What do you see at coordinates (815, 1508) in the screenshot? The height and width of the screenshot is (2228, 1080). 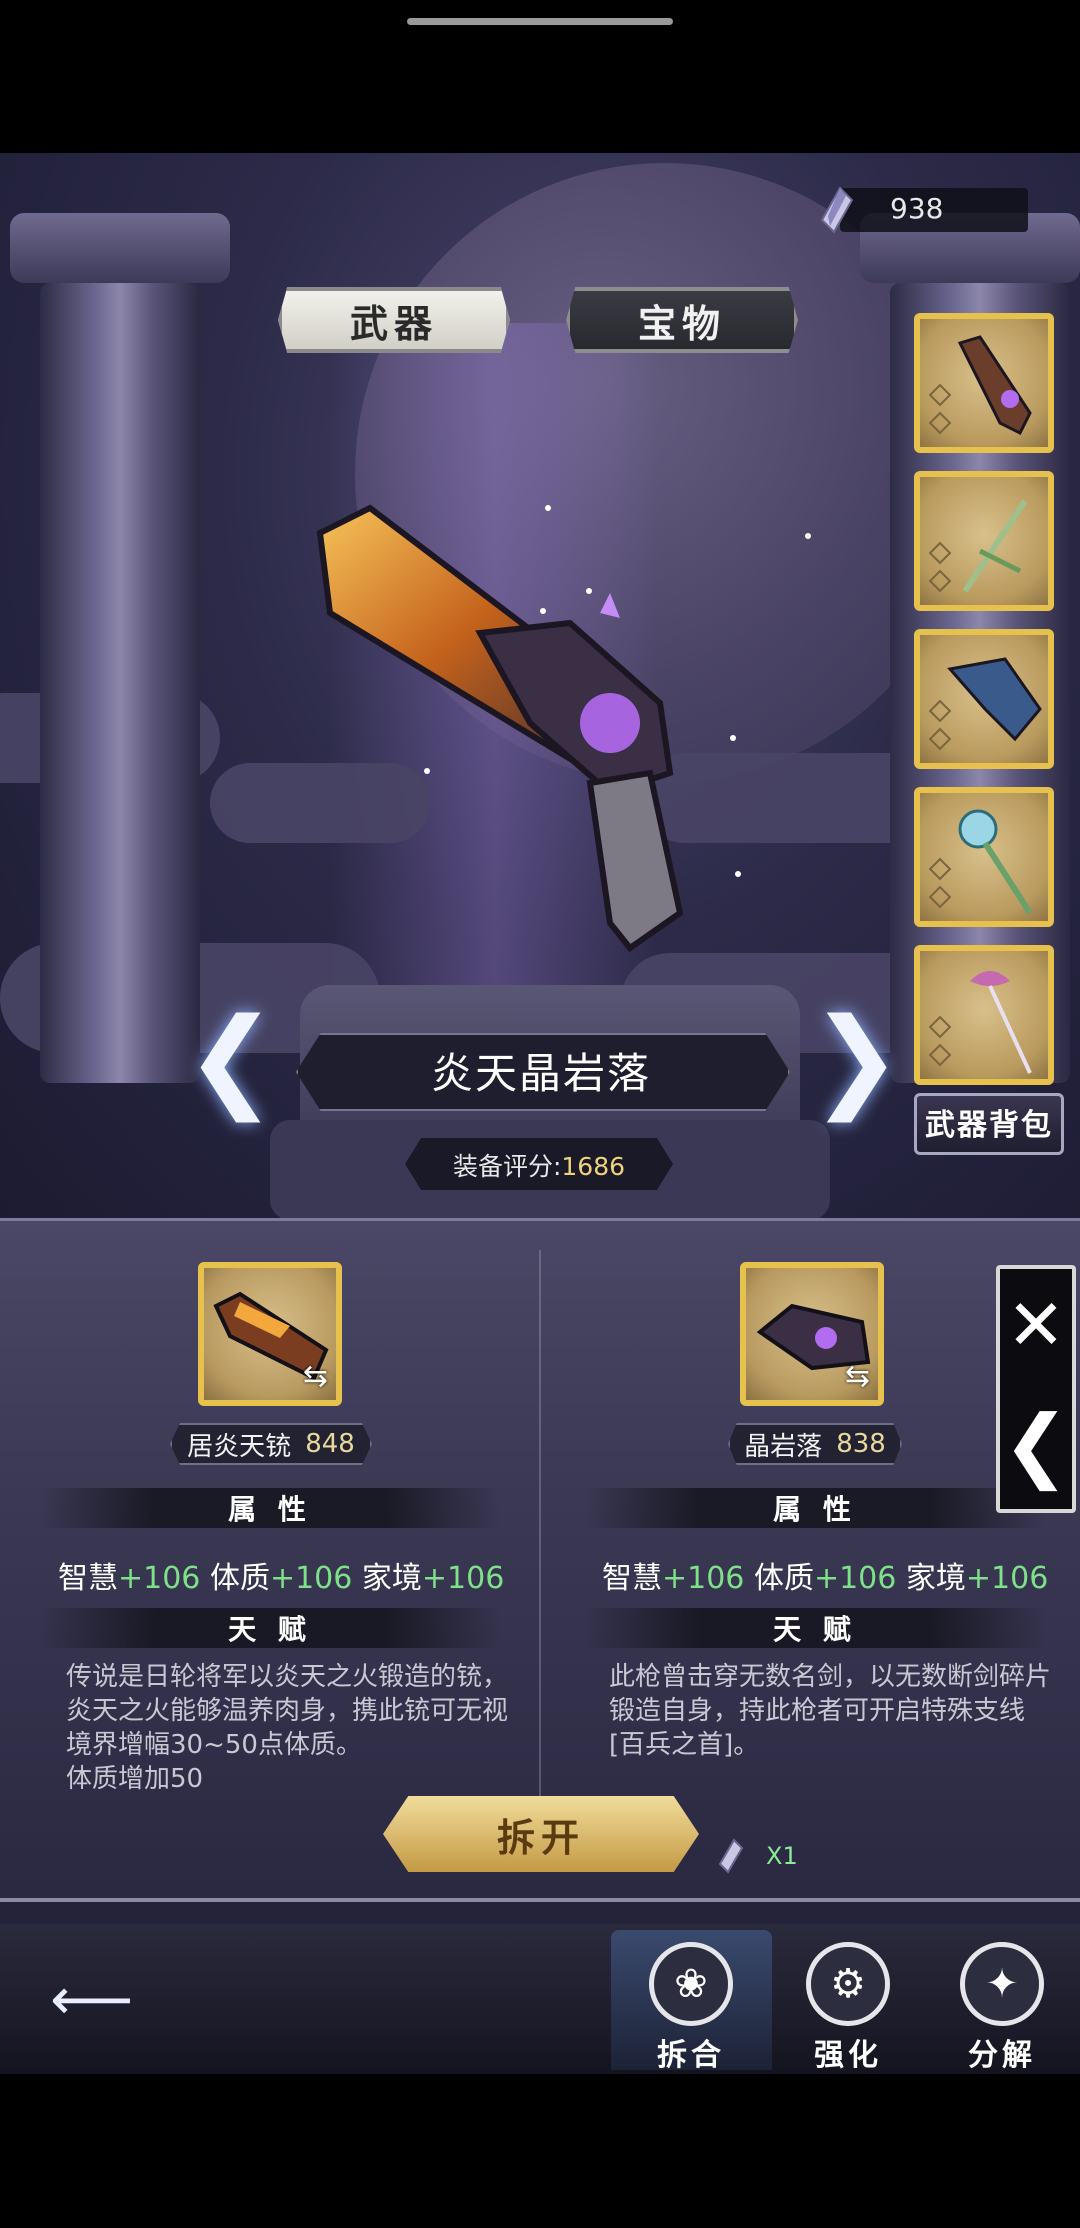 I see `right-attr-title: 属 性` at bounding box center [815, 1508].